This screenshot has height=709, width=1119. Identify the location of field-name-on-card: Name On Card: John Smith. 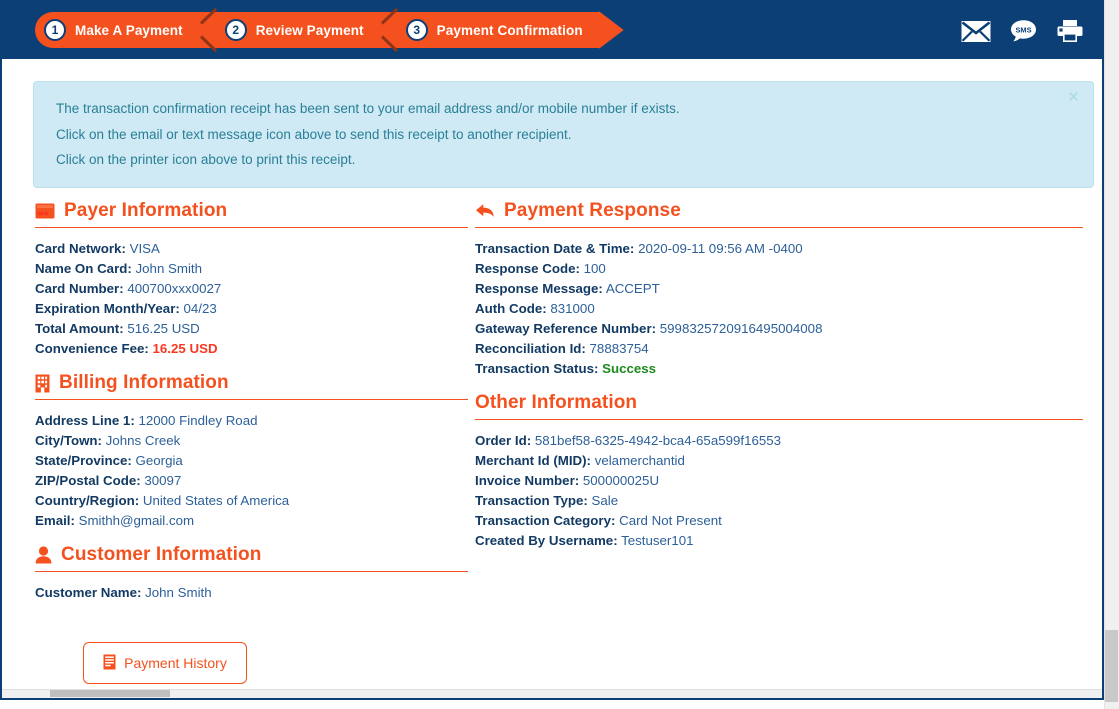
(251, 269).